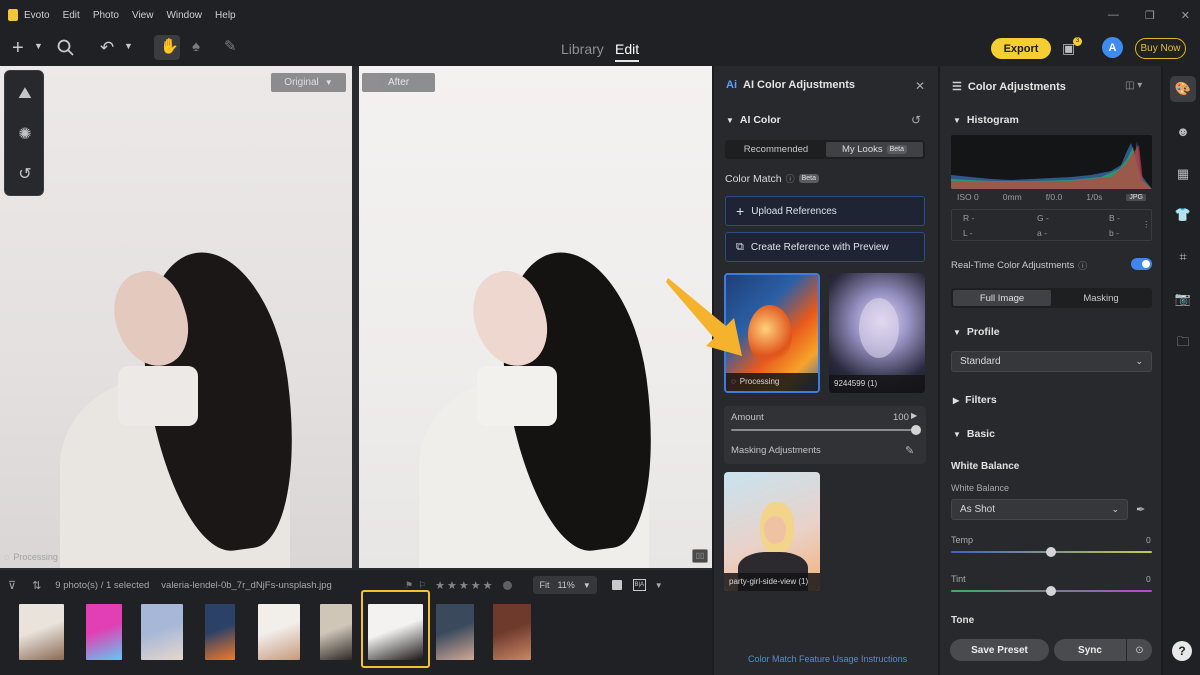 Image resolution: width=1200 pixels, height=675 pixels. Describe the element at coordinates (1183, 90) in the screenshot. I see `palette-icon: 🎨` at that location.